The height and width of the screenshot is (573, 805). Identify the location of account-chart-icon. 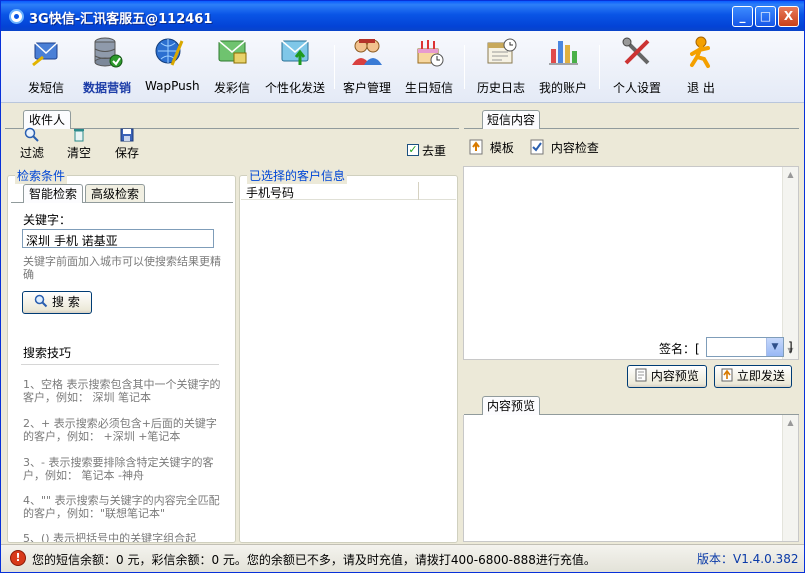
(563, 52).